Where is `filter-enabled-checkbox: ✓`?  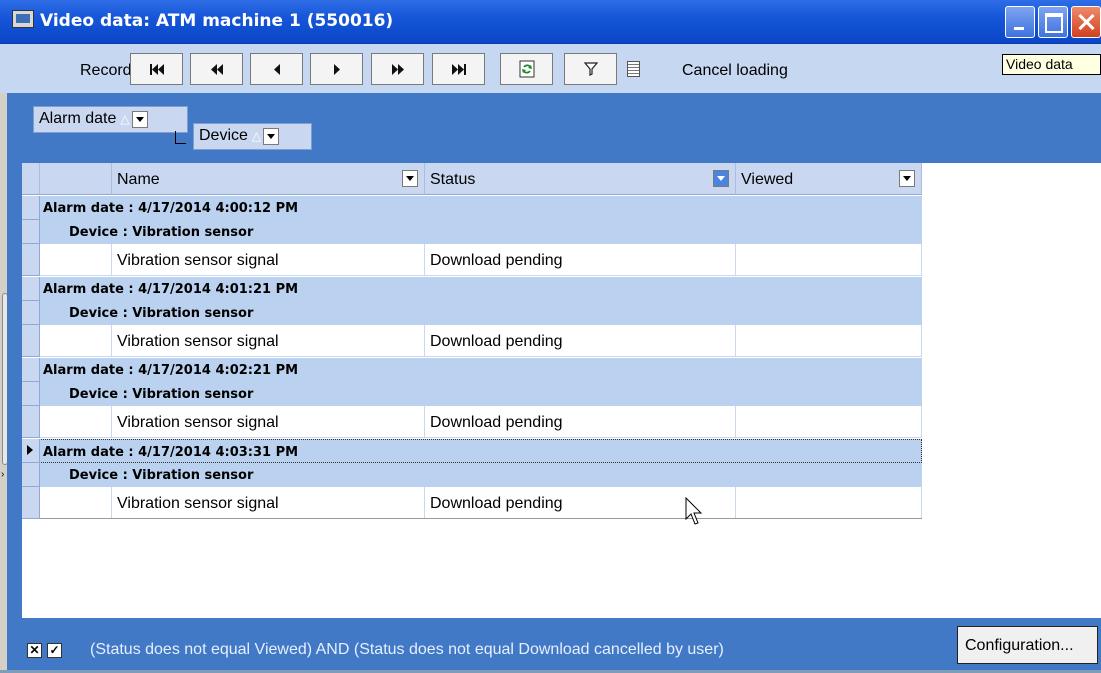
filter-enabled-checkbox: ✓ is located at coordinates (54, 650).